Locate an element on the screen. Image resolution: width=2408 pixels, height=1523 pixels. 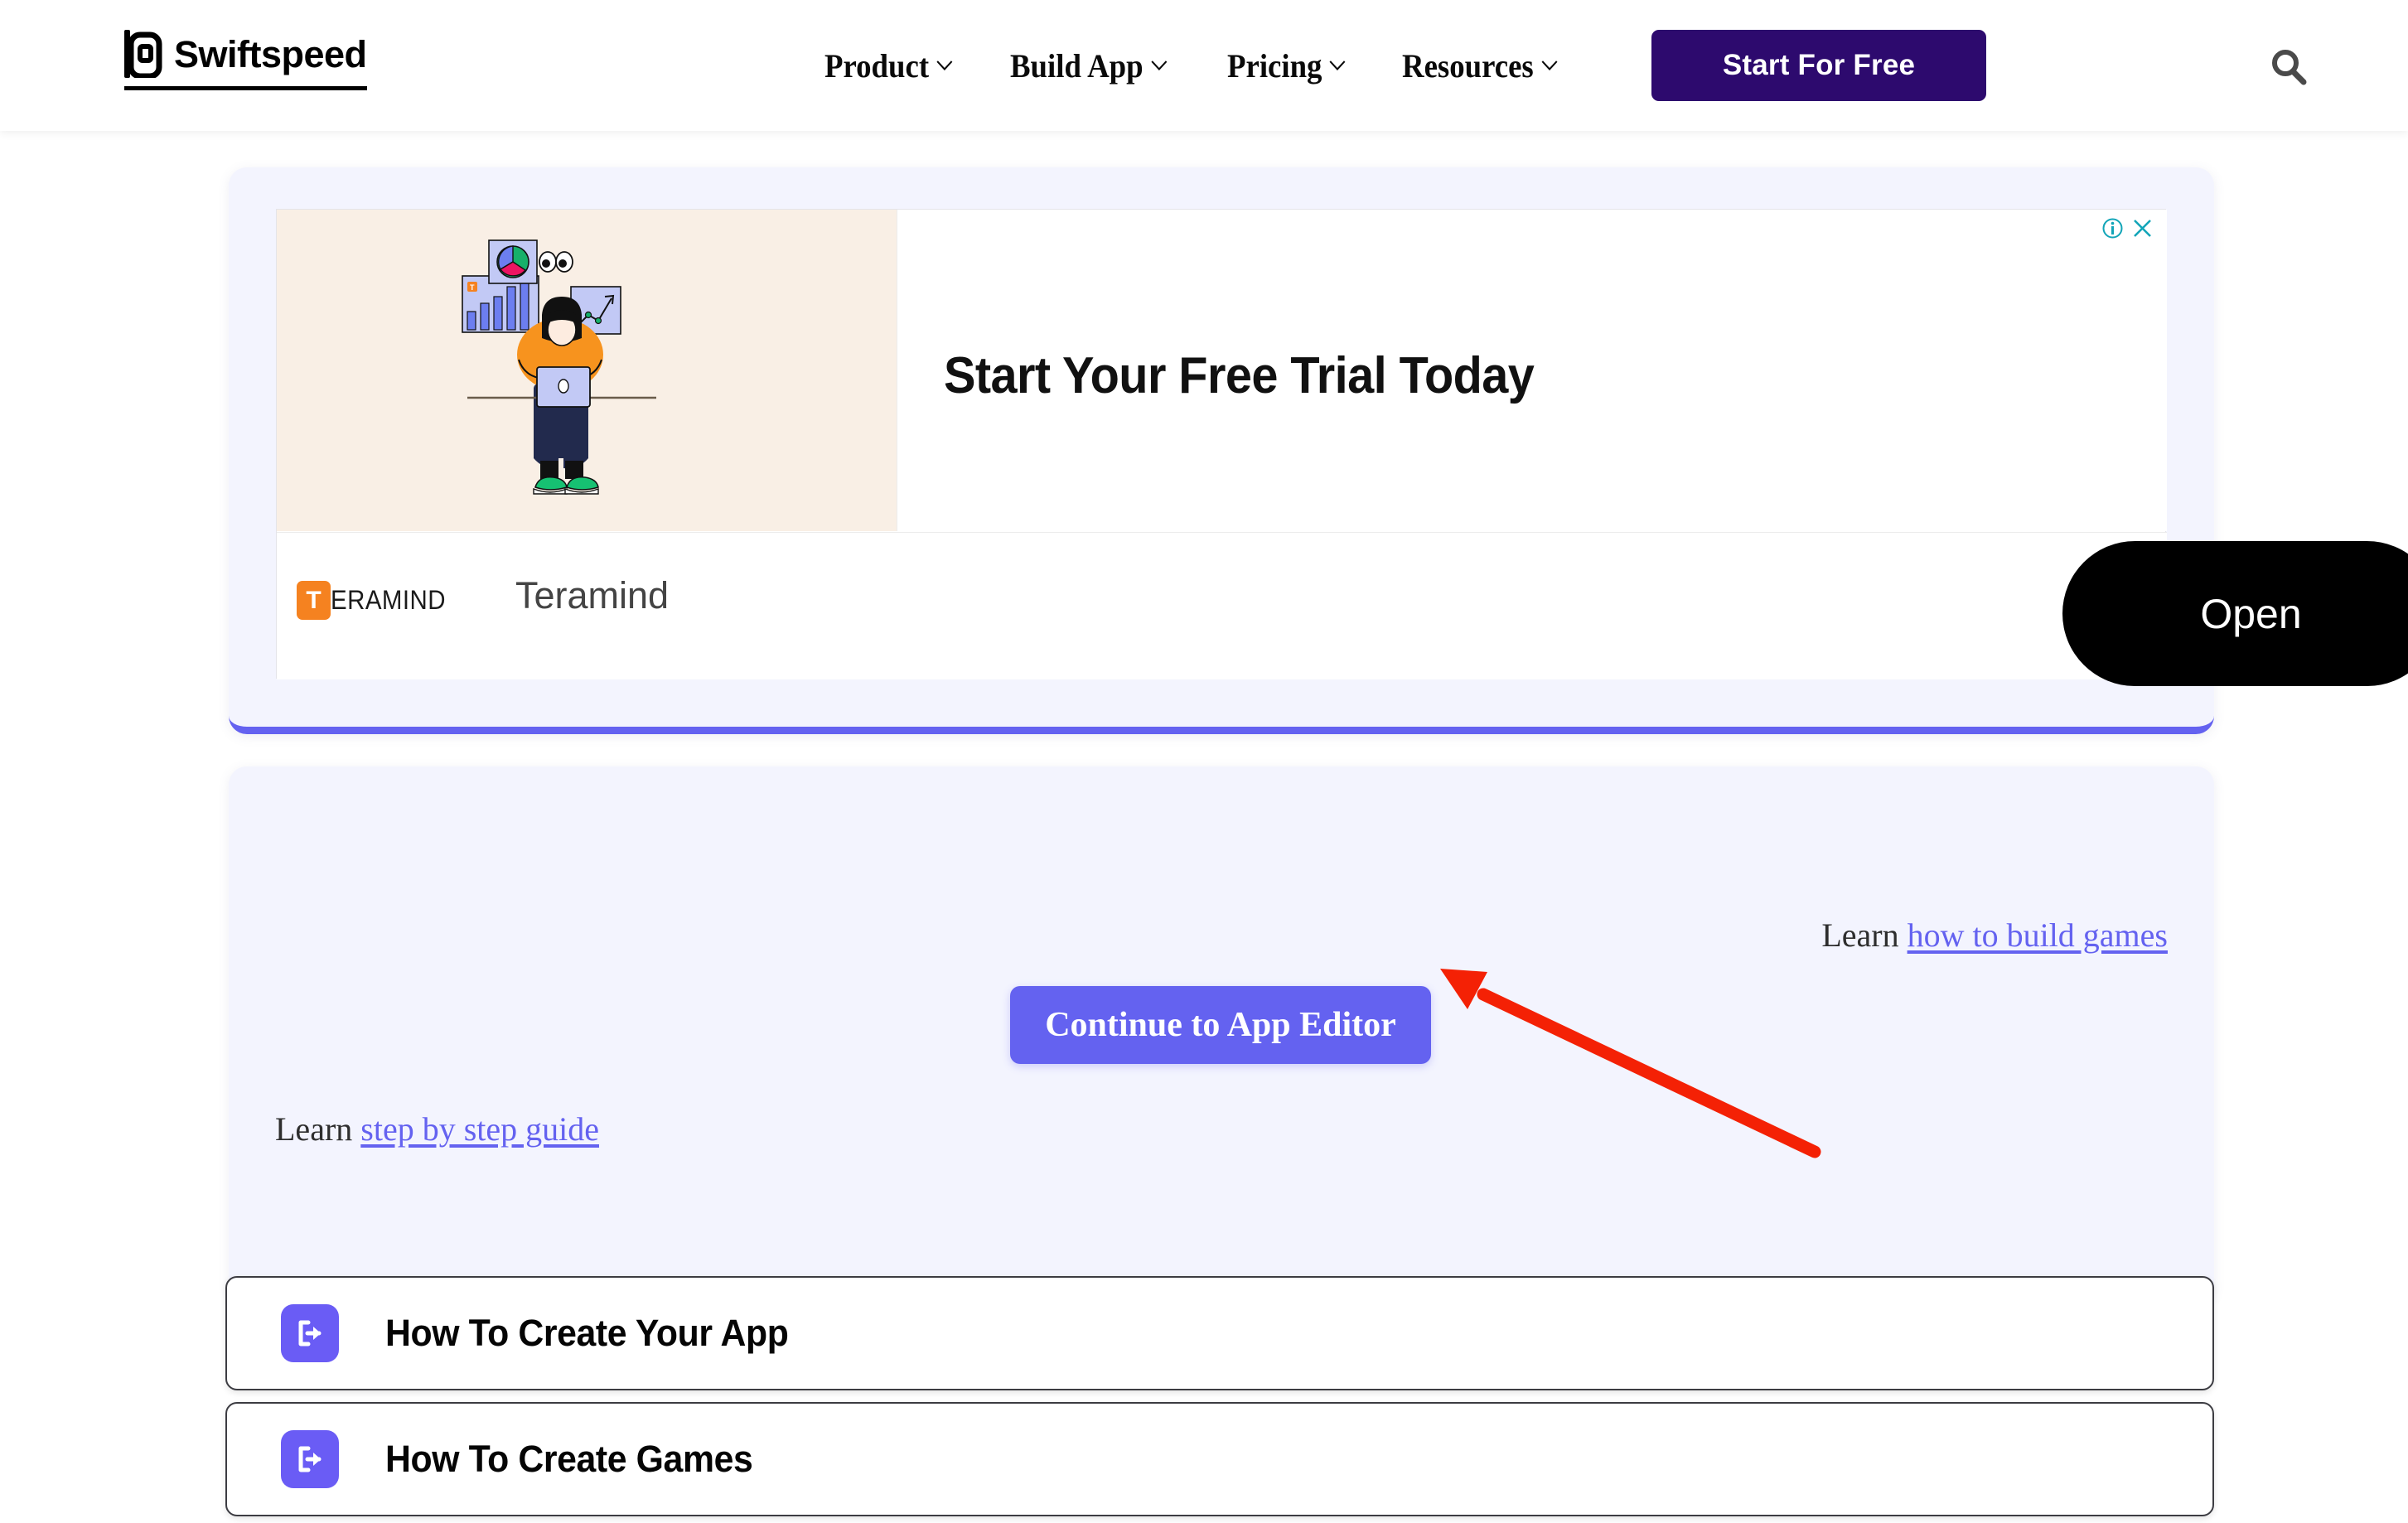
ad-info-icon is located at coordinates (2112, 228).